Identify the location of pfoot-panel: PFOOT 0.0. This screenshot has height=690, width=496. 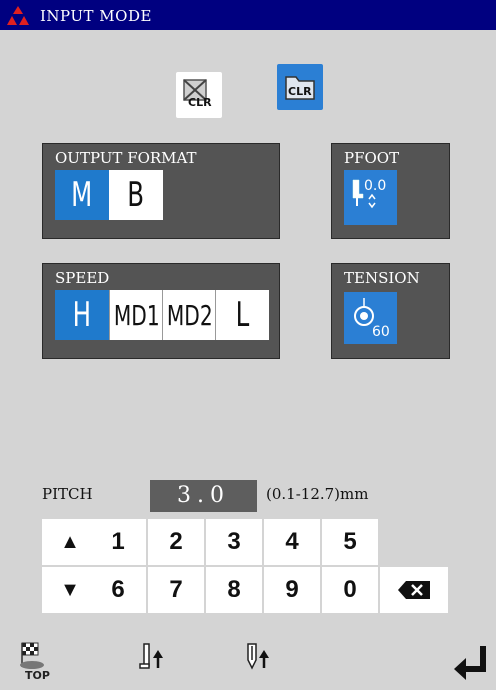
(390, 191).